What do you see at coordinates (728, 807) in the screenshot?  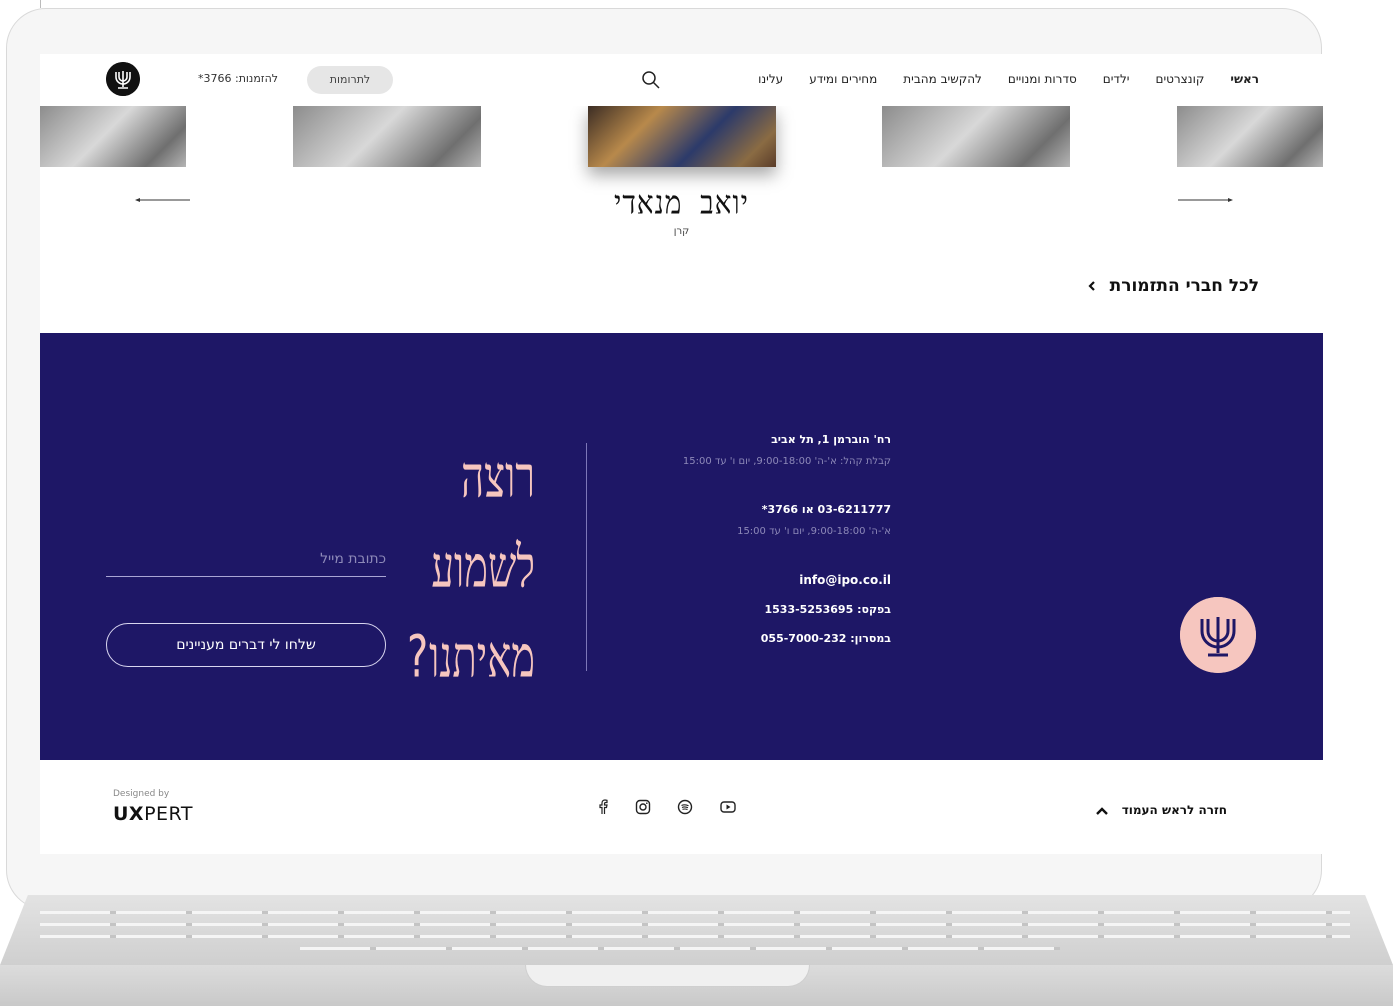 I see `youtube-icon` at bounding box center [728, 807].